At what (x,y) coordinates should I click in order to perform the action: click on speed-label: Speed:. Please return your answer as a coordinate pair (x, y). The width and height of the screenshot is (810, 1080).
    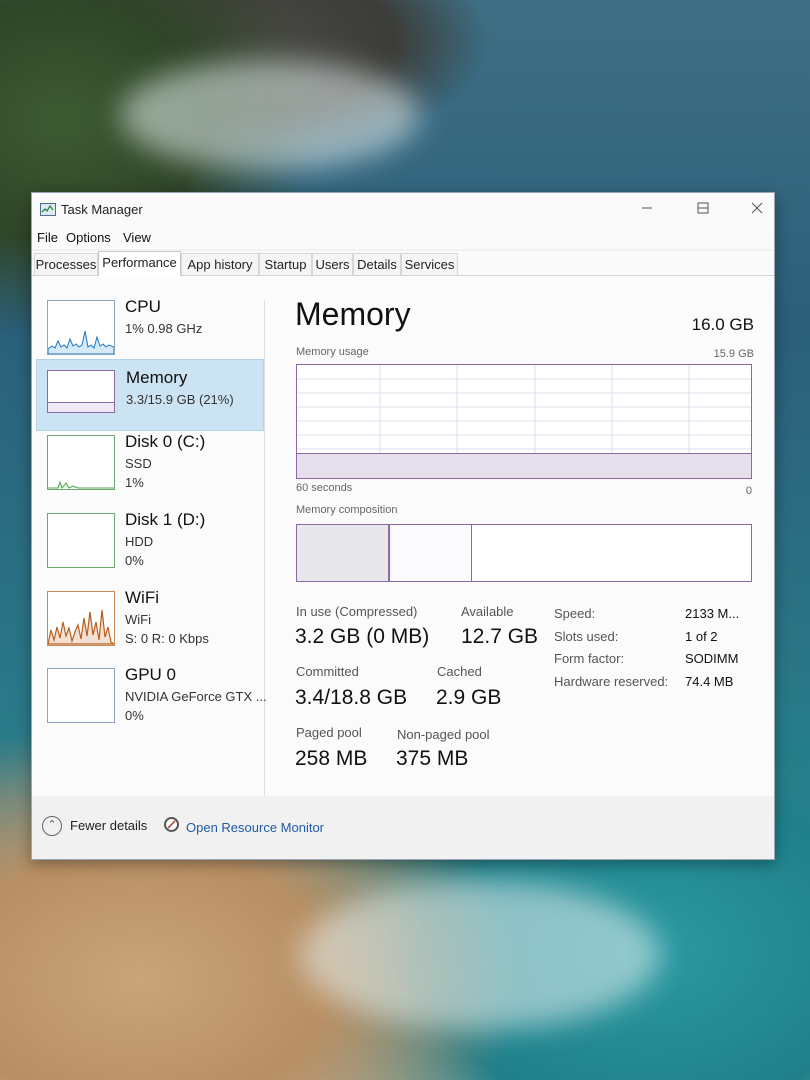
    Looking at the image, I should click on (575, 613).